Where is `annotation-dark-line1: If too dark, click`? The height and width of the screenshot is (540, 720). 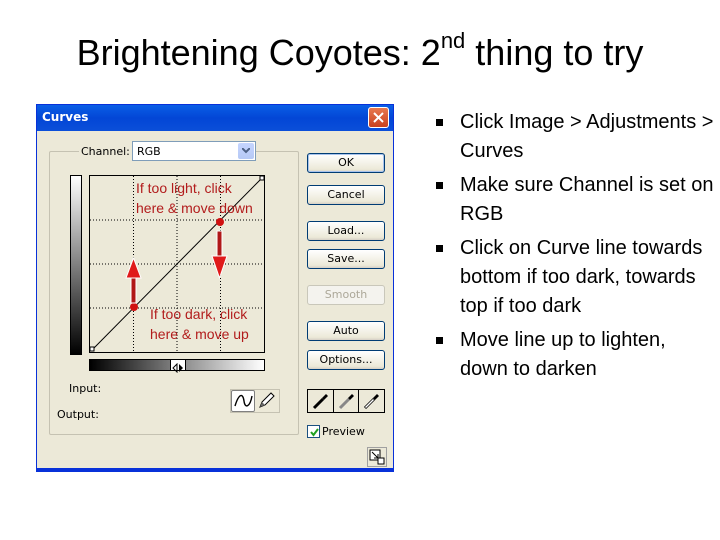 annotation-dark-line1: If too dark, click is located at coordinates (199, 314).